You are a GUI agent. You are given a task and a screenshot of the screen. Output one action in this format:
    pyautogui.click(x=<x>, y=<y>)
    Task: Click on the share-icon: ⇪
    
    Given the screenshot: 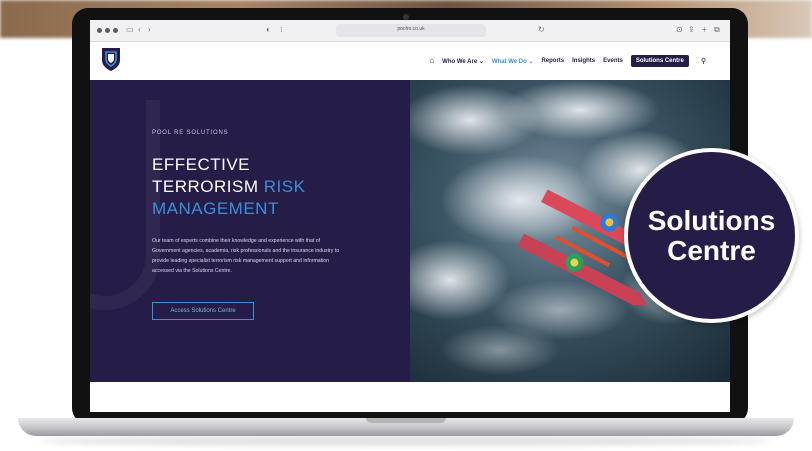 What is the action you would take?
    pyautogui.click(x=691, y=30)
    